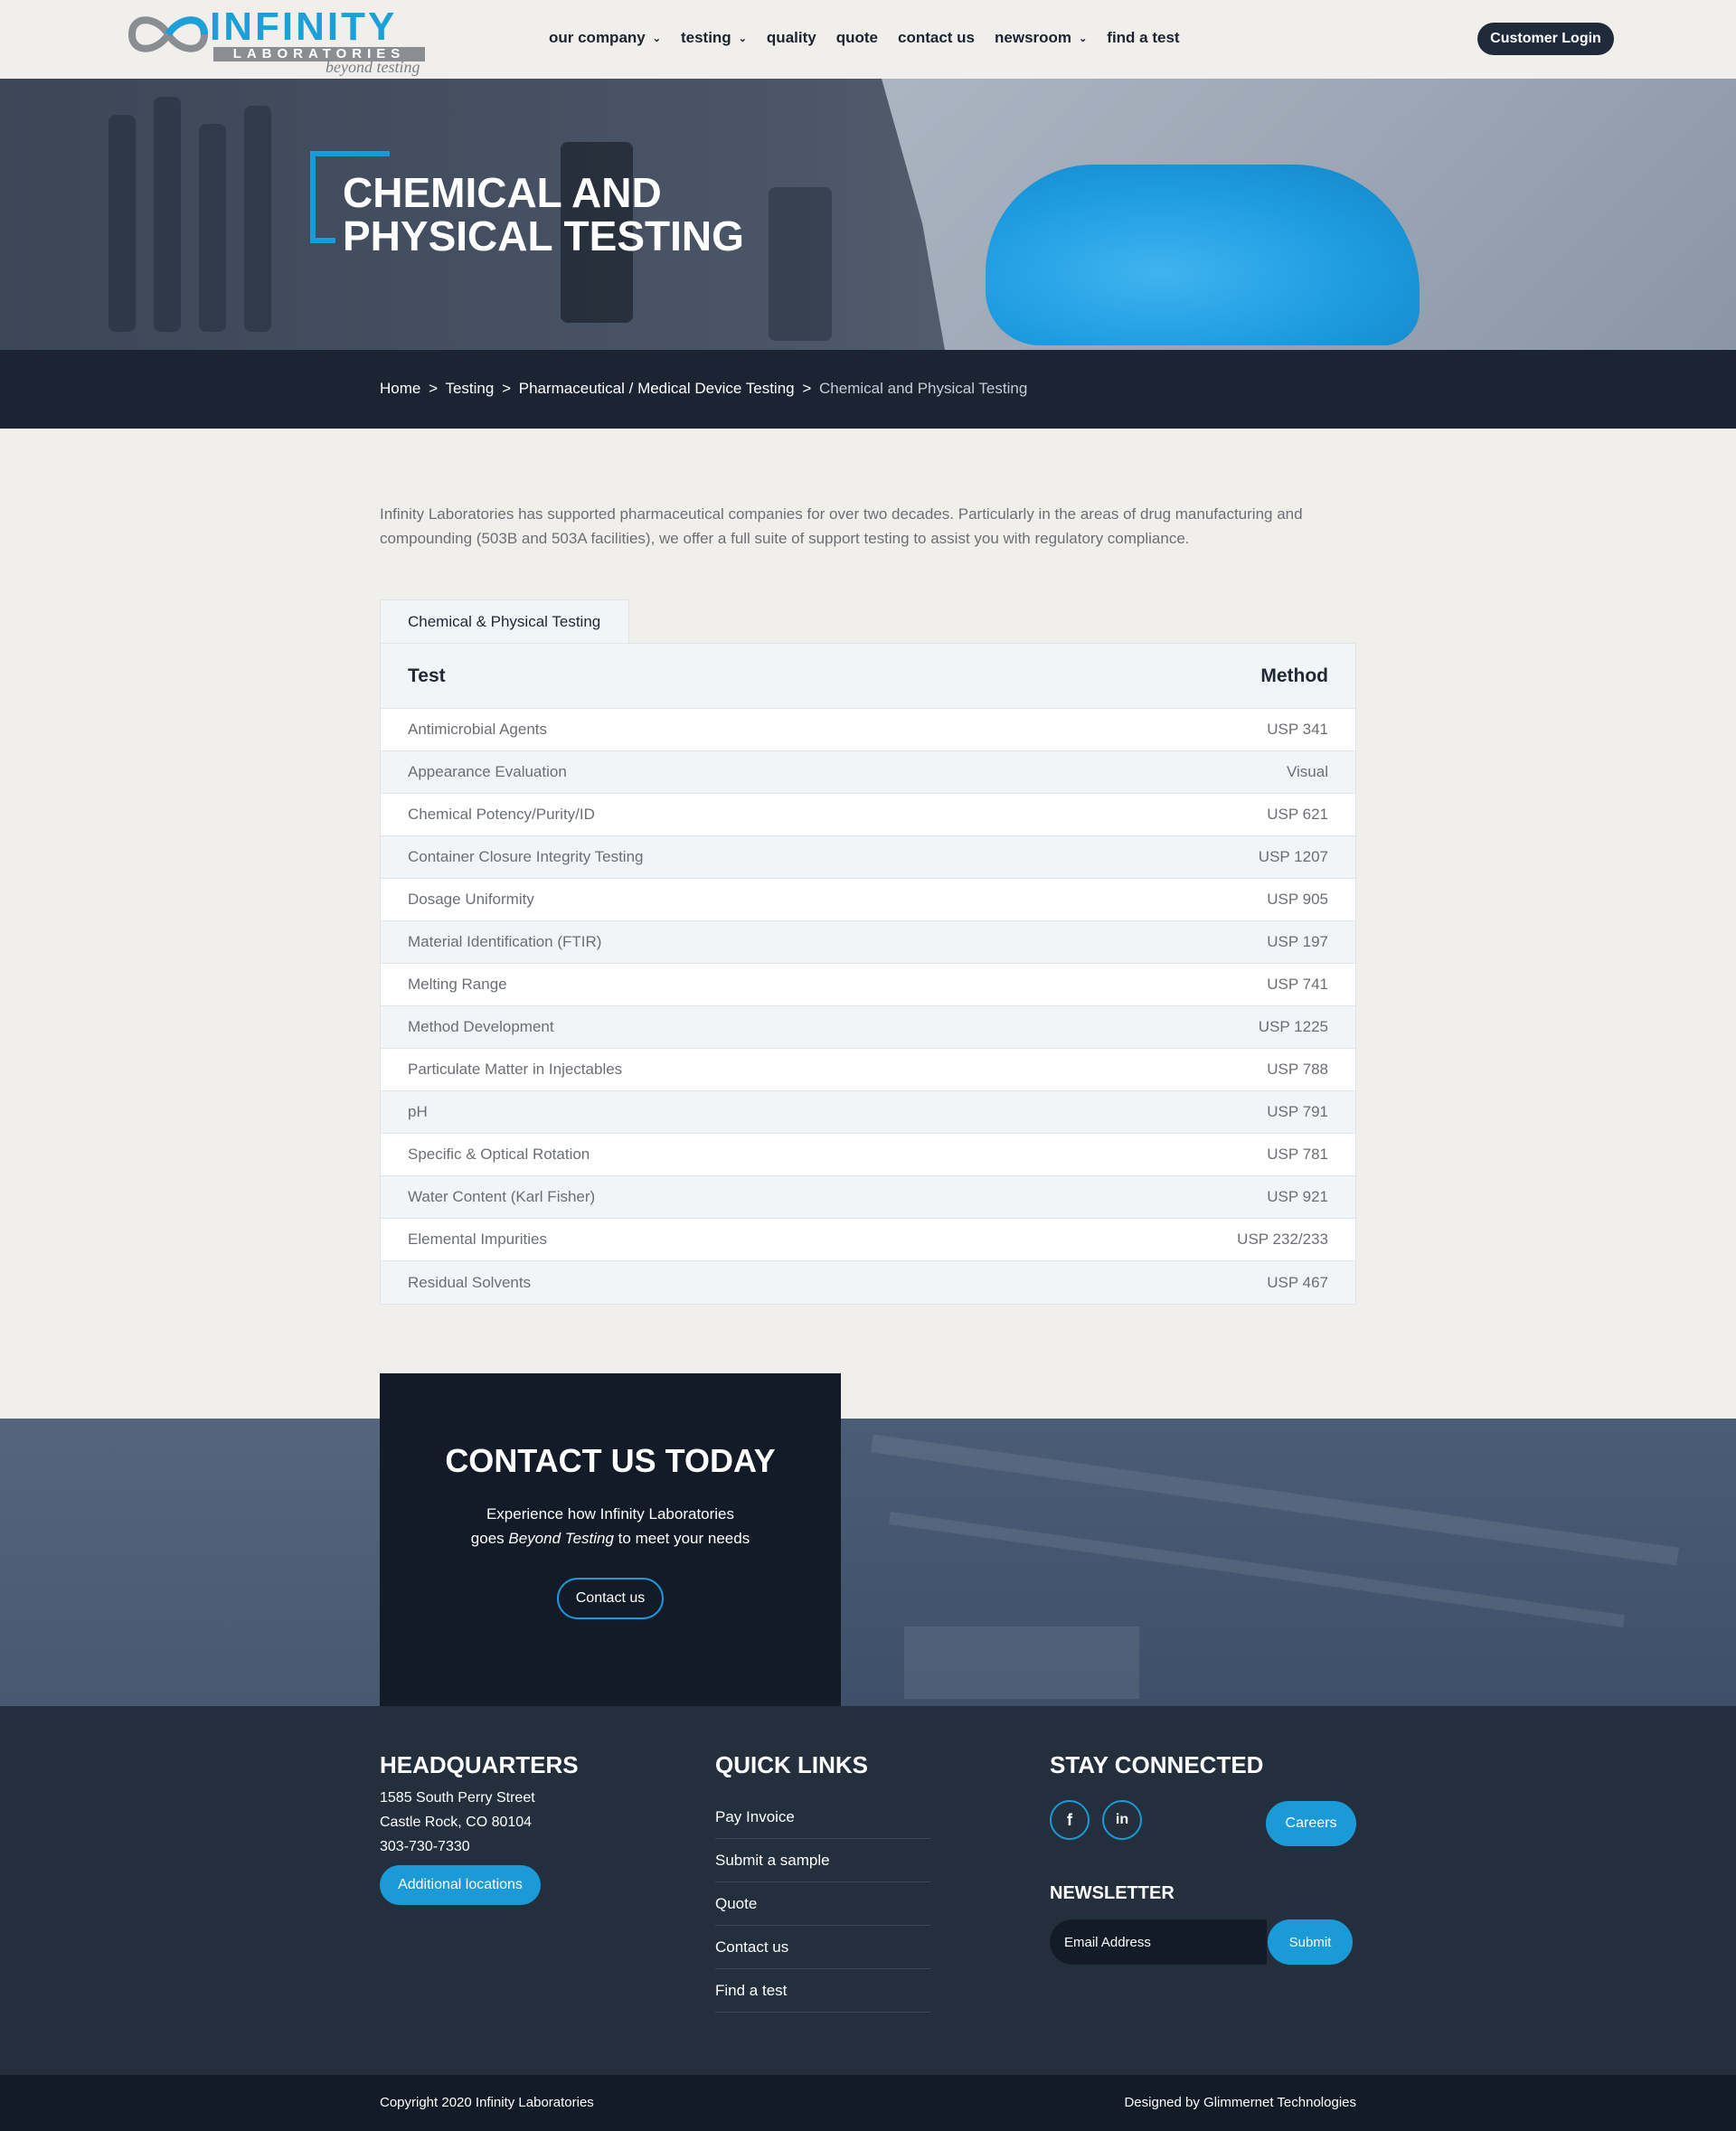 This screenshot has width=1736, height=2131. I want to click on nav-testing: testing ⌄, so click(714, 38).